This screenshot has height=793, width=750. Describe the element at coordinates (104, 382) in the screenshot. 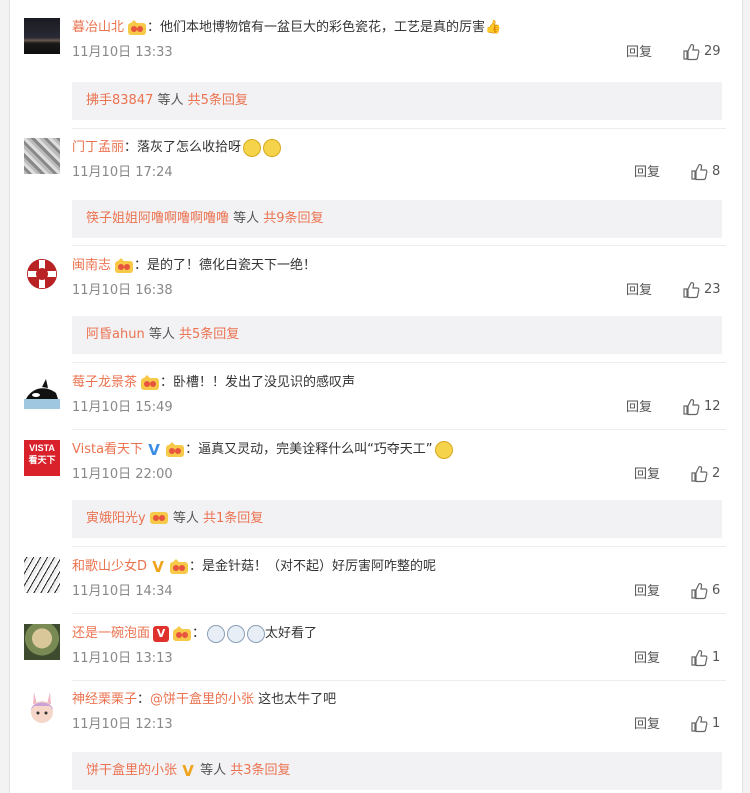

I see `username-link: 莓子龙景茶` at that location.